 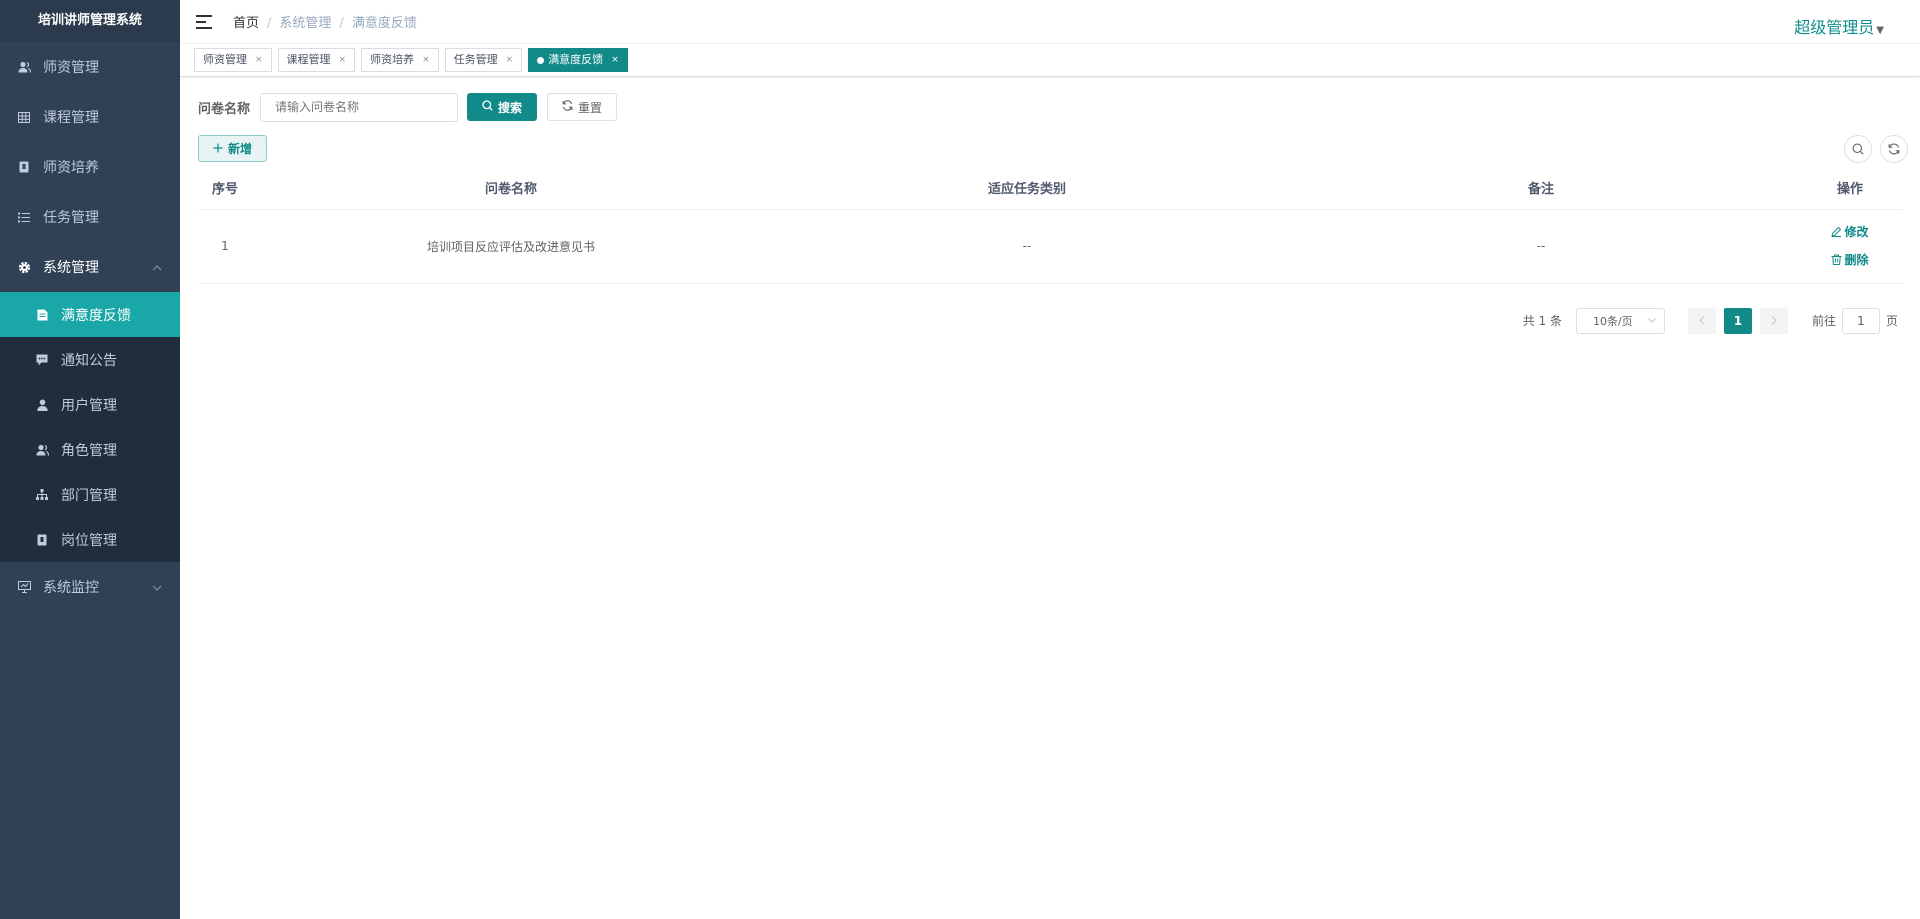 I want to click on sidebar-item-notice: 通知公告, so click(x=90, y=359).